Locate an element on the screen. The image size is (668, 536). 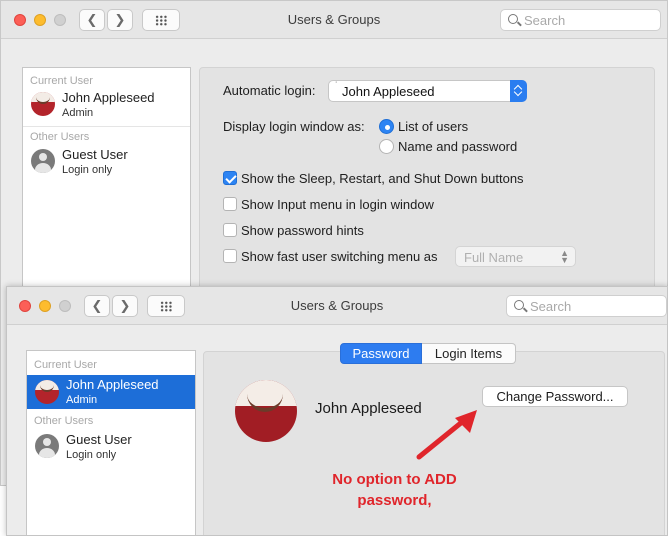
sidebar-user-john: John Appleseed Admin is located at coordinates (106, 108).